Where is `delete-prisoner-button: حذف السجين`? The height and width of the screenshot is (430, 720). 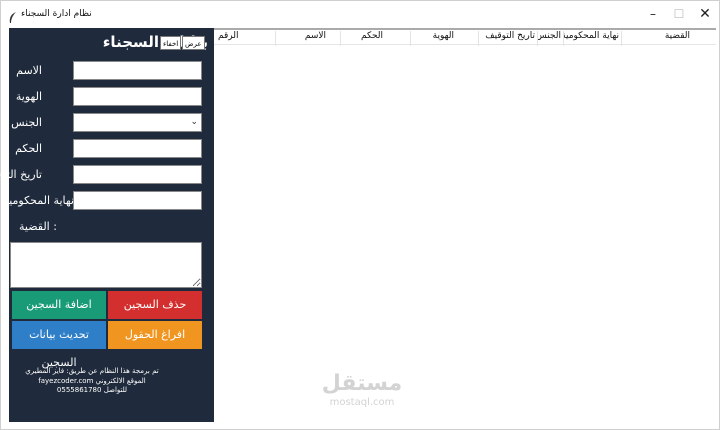
delete-prisoner-button: حذف السجين is located at coordinates (155, 305).